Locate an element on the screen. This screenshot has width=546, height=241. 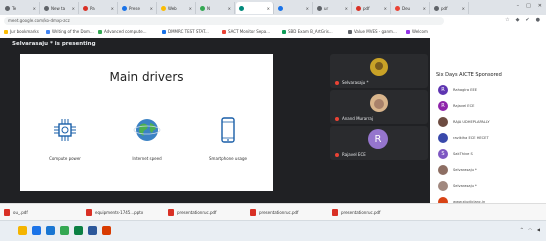
minimize-icon: – is located at coordinates (518, 6).